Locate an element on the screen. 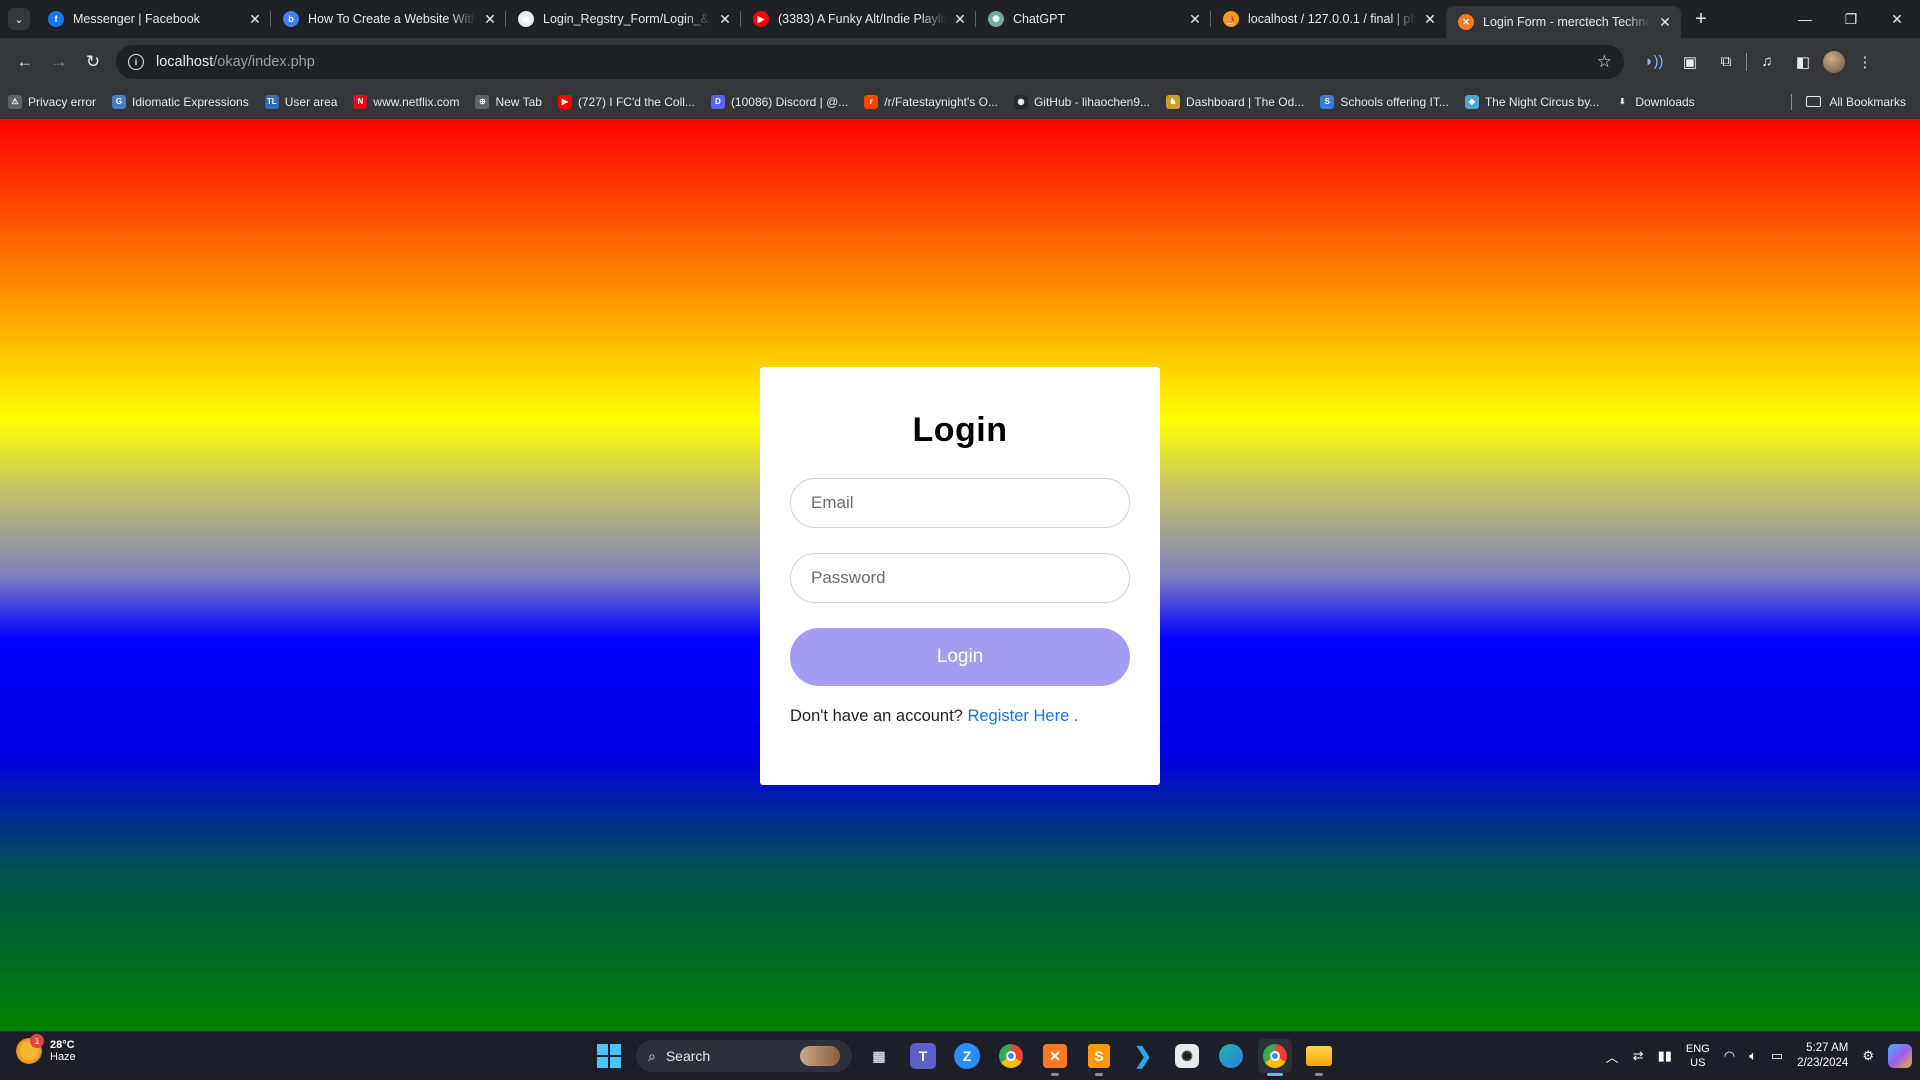  login-title: Login is located at coordinates (960, 430).